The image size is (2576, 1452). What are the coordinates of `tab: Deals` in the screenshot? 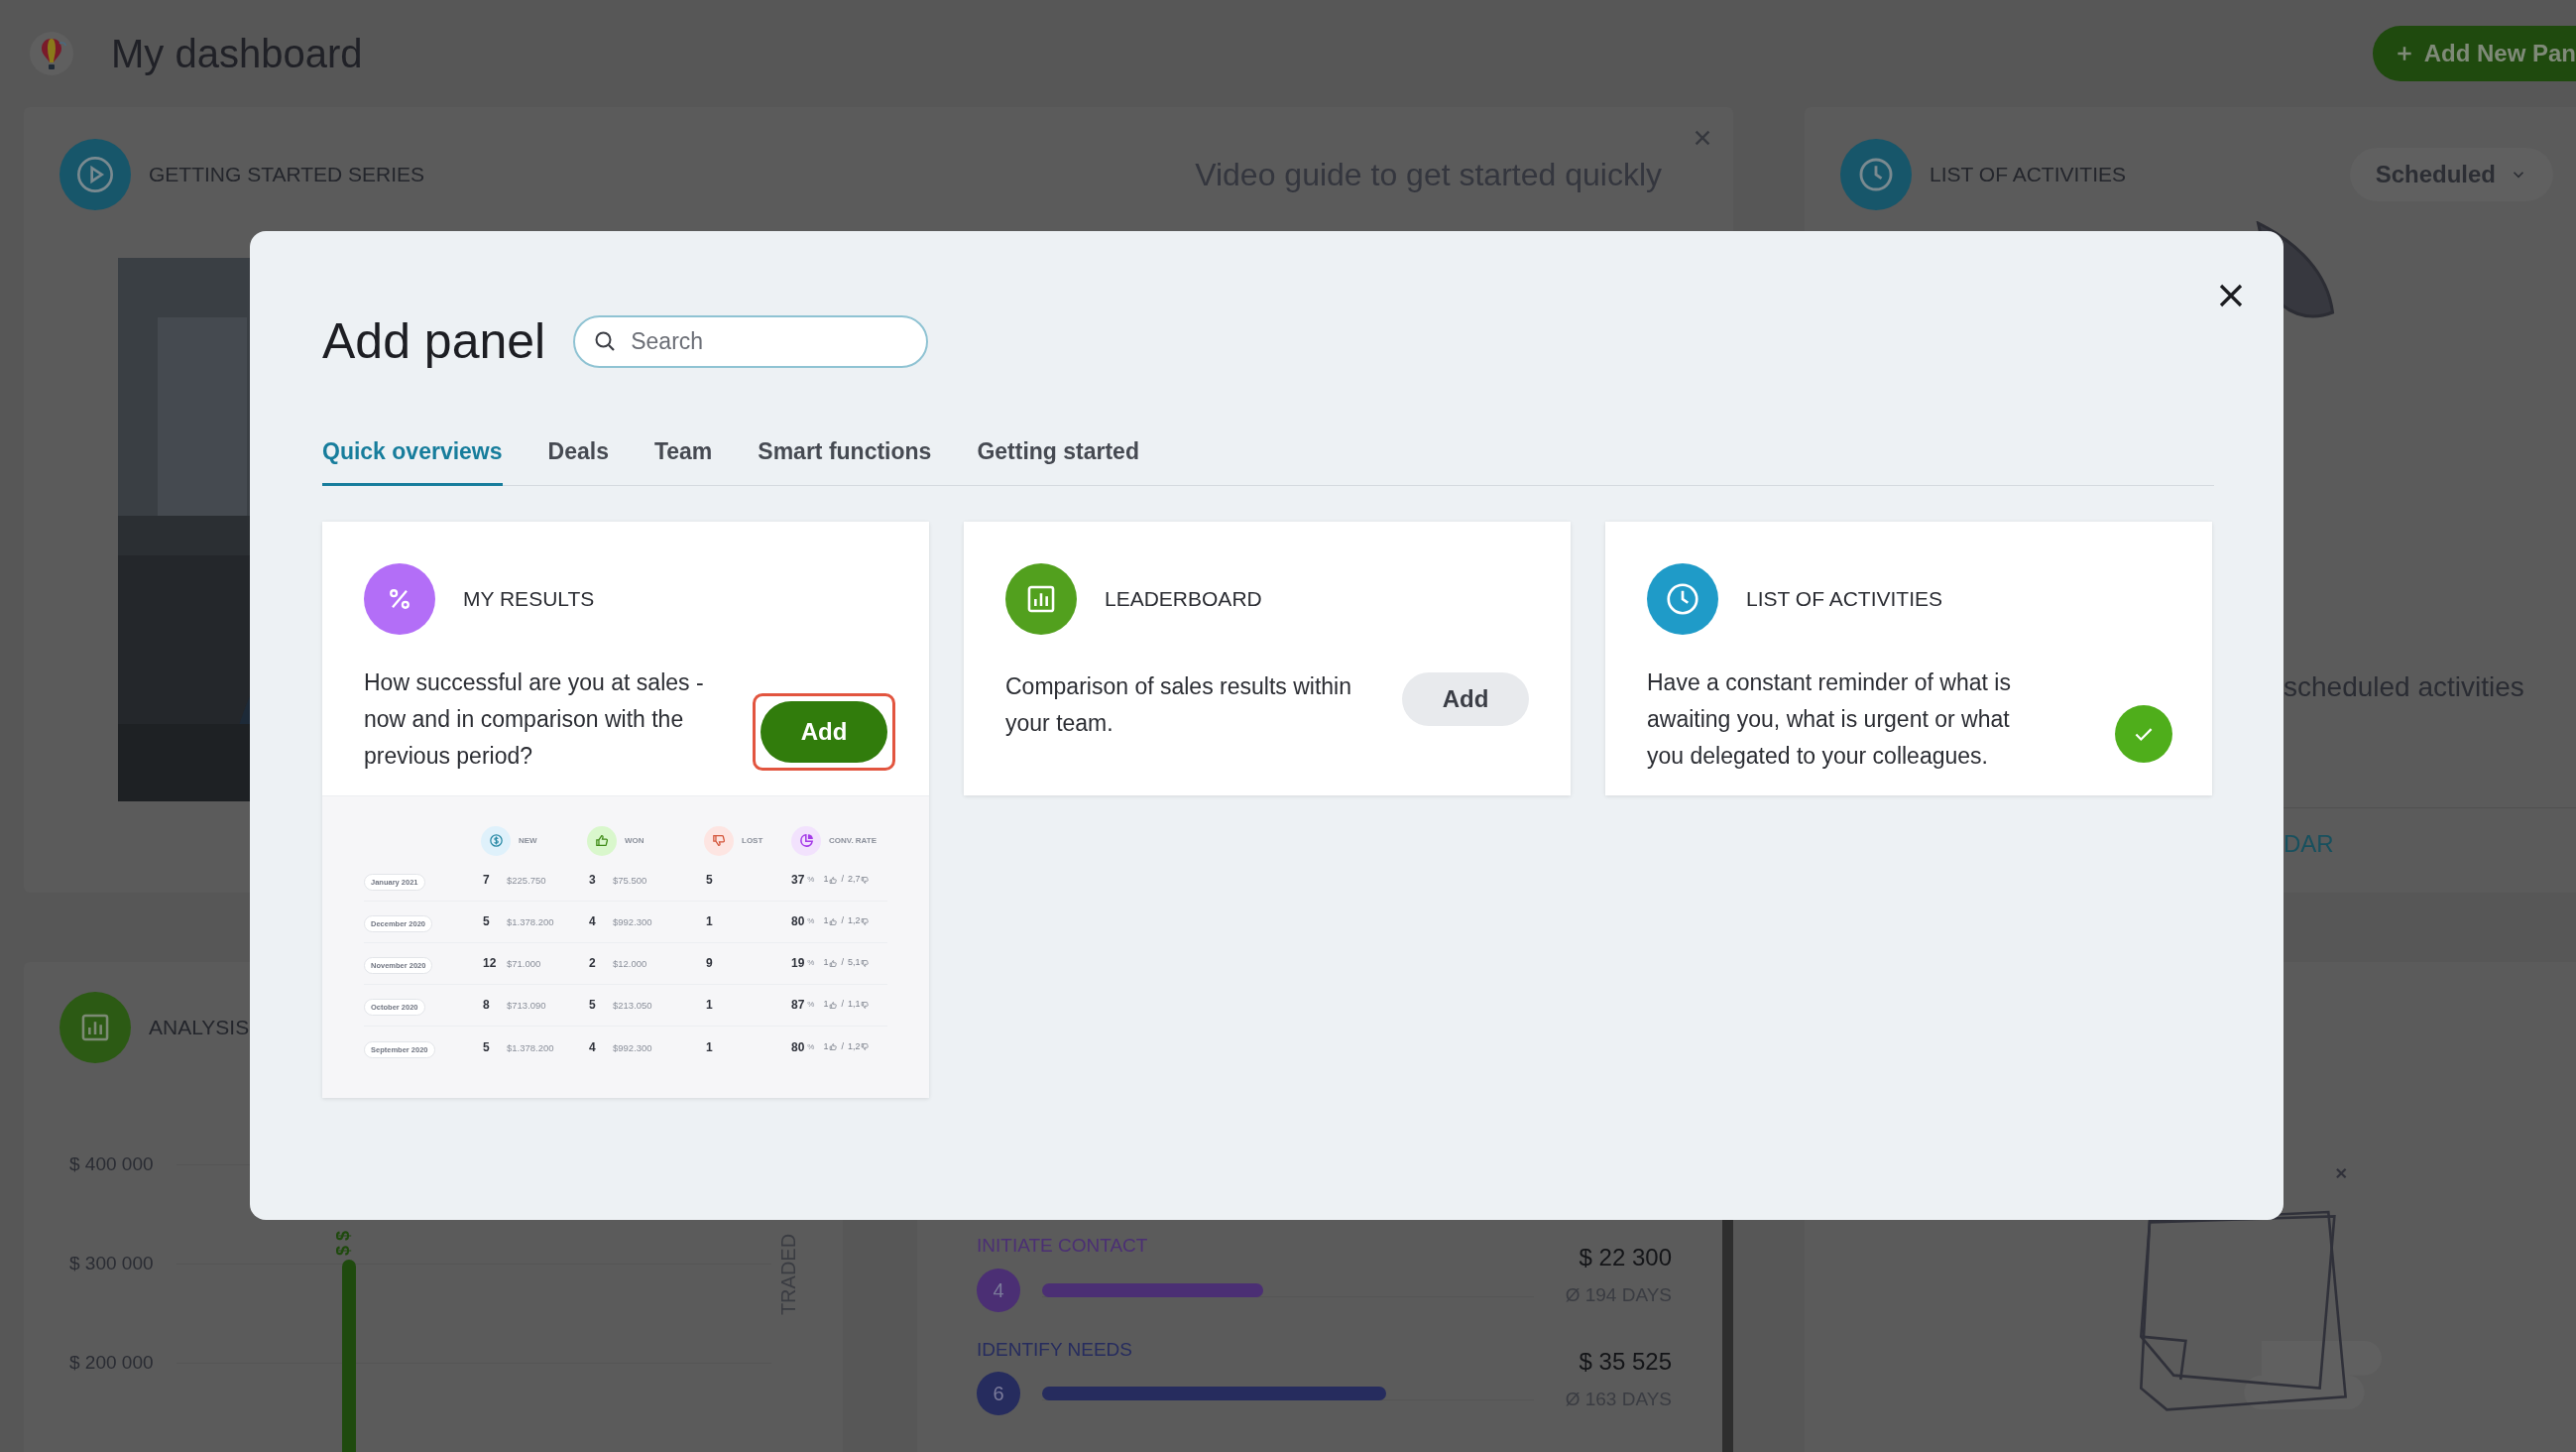 It's located at (578, 460).